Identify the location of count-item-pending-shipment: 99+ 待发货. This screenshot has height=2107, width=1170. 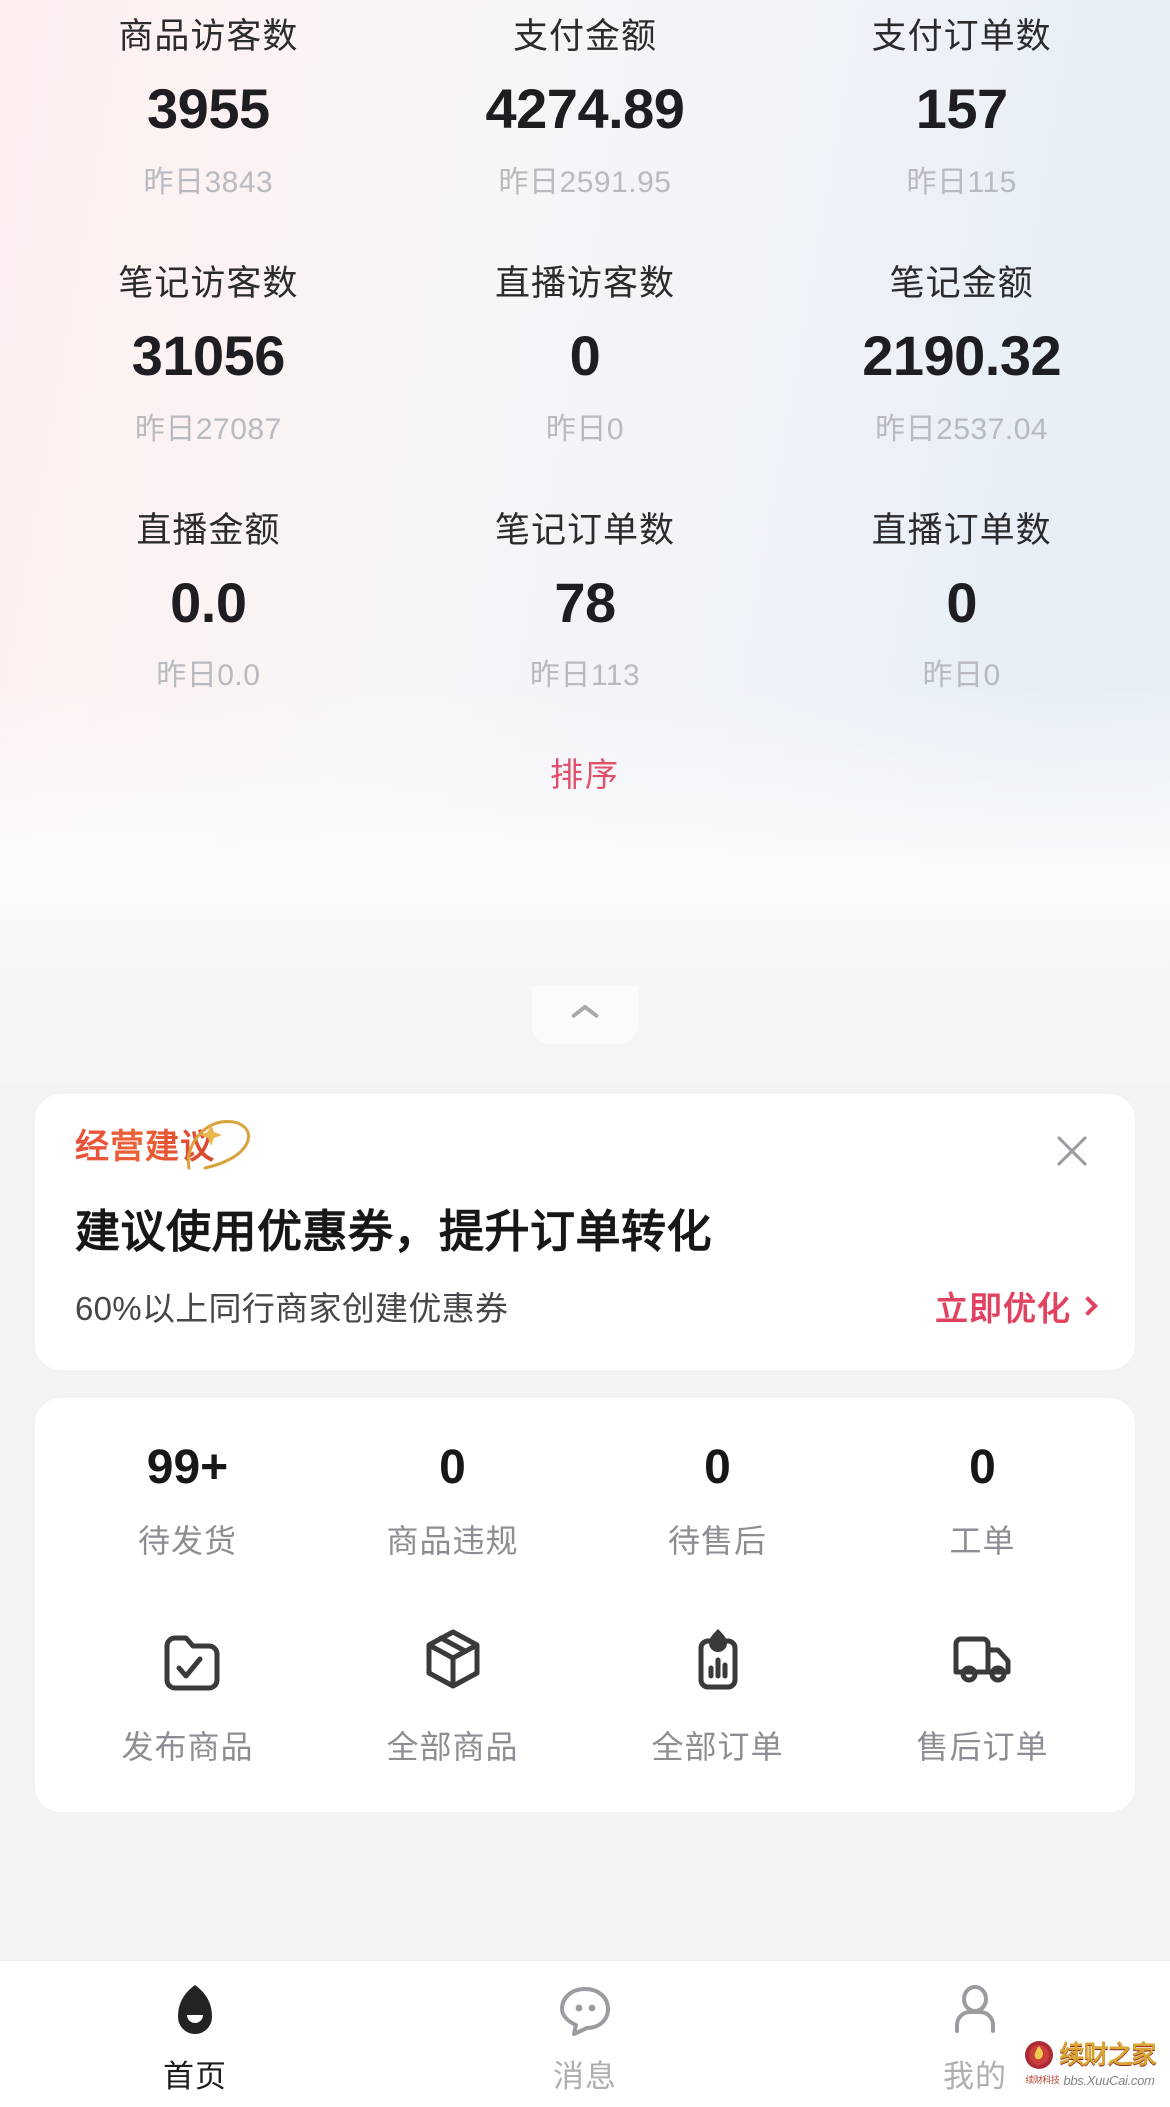
(187, 1503).